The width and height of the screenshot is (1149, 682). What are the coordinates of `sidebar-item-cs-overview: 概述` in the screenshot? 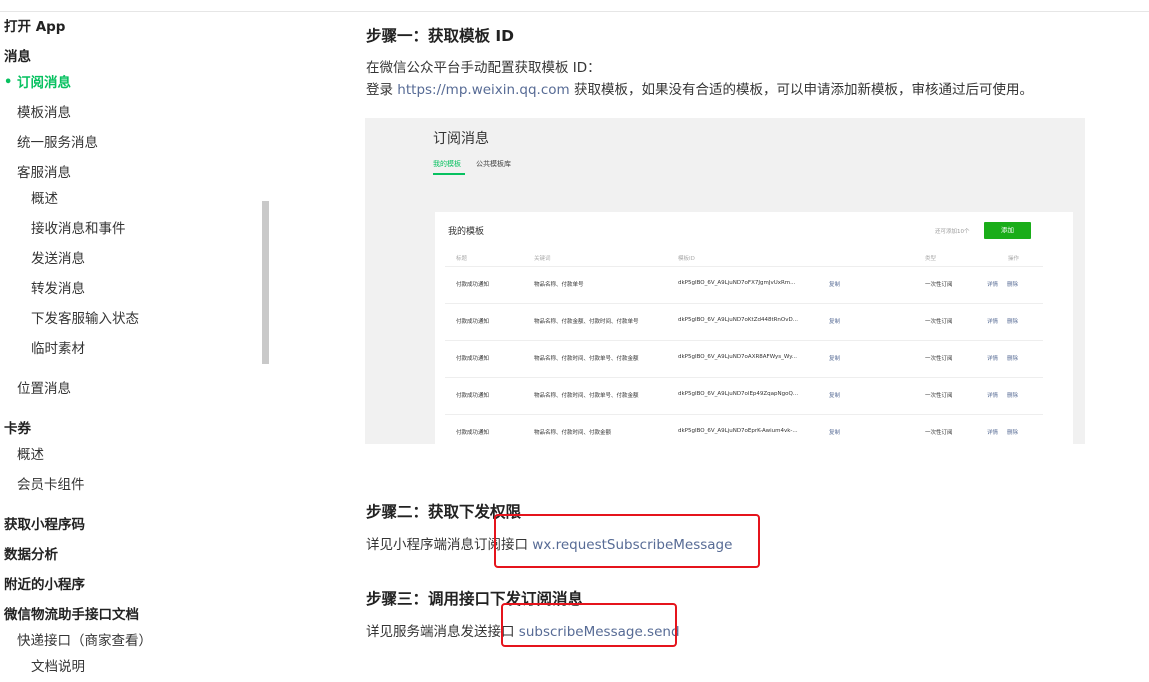 It's located at (44, 199).